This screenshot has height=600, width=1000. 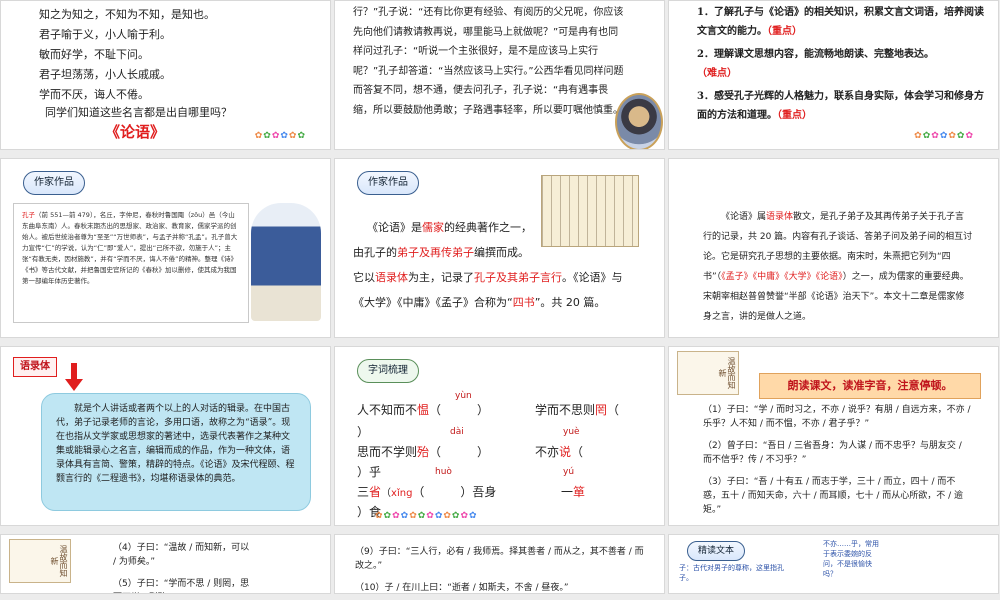 What do you see at coordinates (127, 14) in the screenshot?
I see `quote-line: 知之为知之，不知为不知，是知也。` at bounding box center [127, 14].